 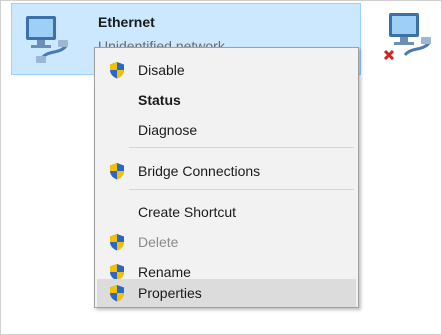 I want to click on menu-item-create-shortcut: Create Shortcut, so click(x=226, y=212).